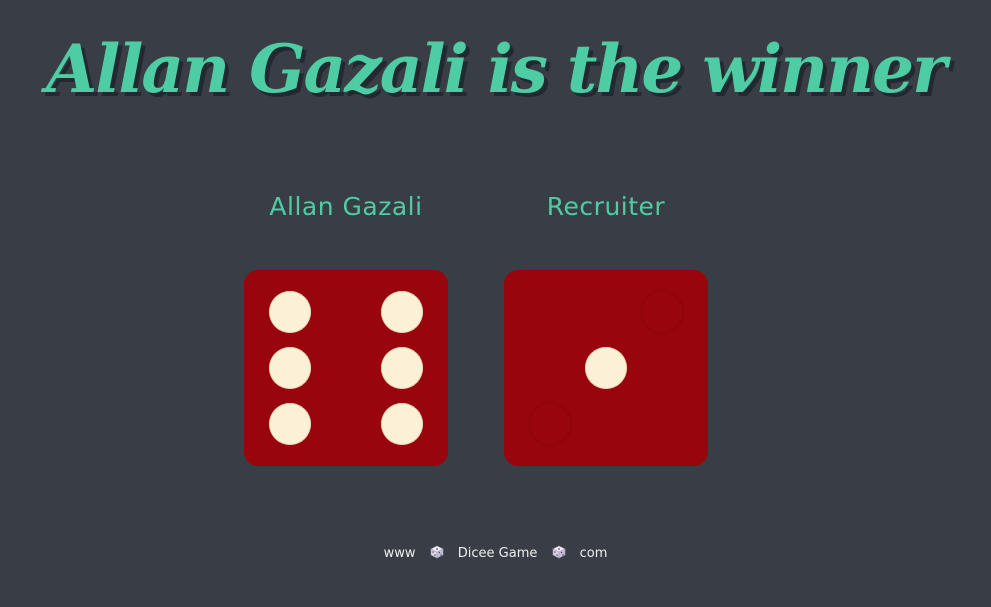 The image size is (991, 607). I want to click on player-2-die, so click(606, 368).